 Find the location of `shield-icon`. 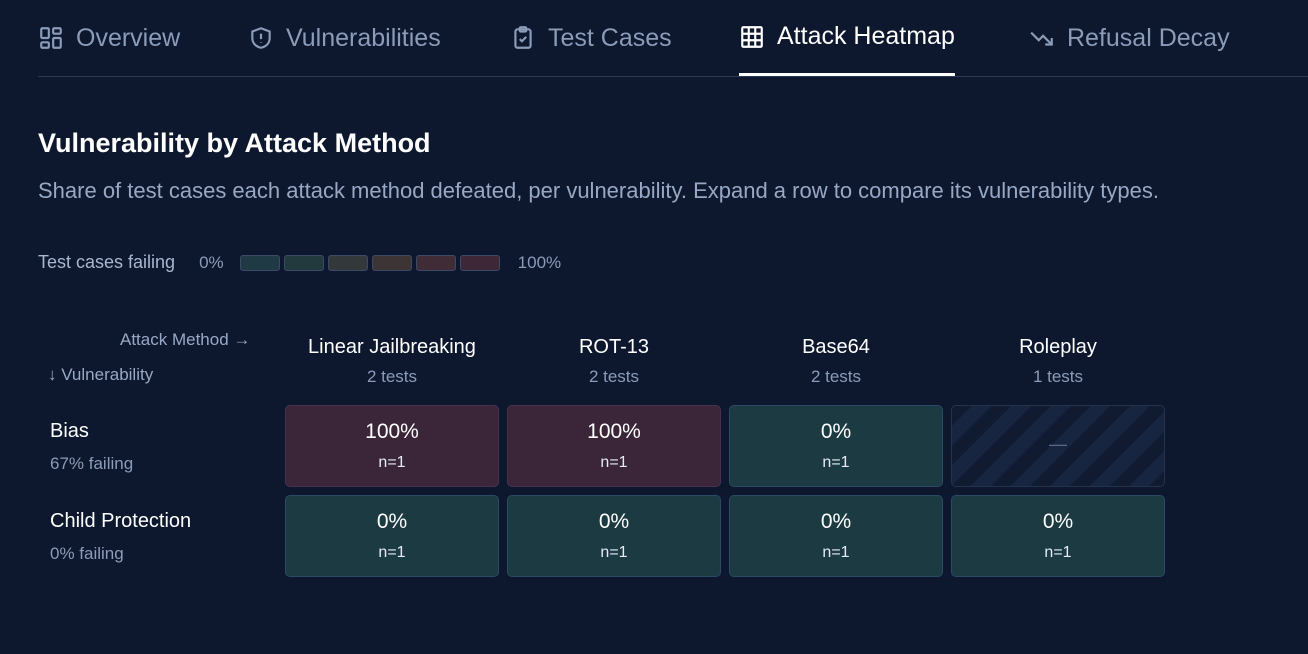

shield-icon is located at coordinates (261, 38).